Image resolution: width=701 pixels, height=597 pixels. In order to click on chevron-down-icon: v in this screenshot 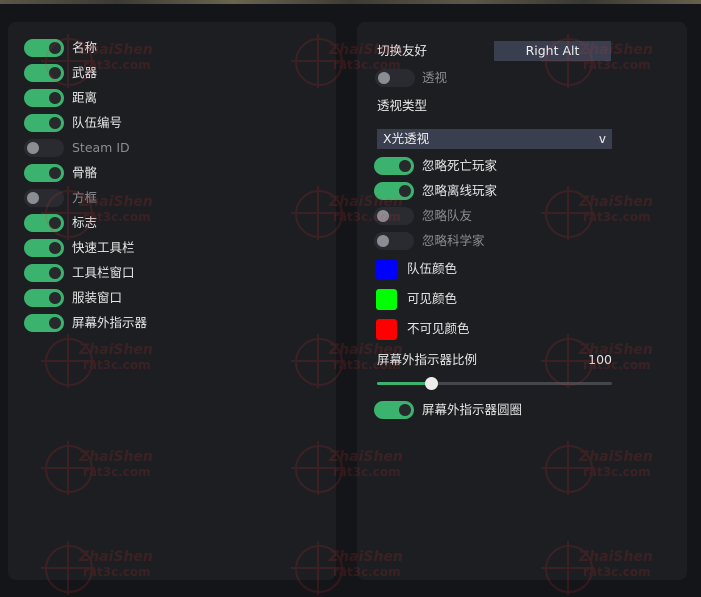, I will do `click(602, 139)`.